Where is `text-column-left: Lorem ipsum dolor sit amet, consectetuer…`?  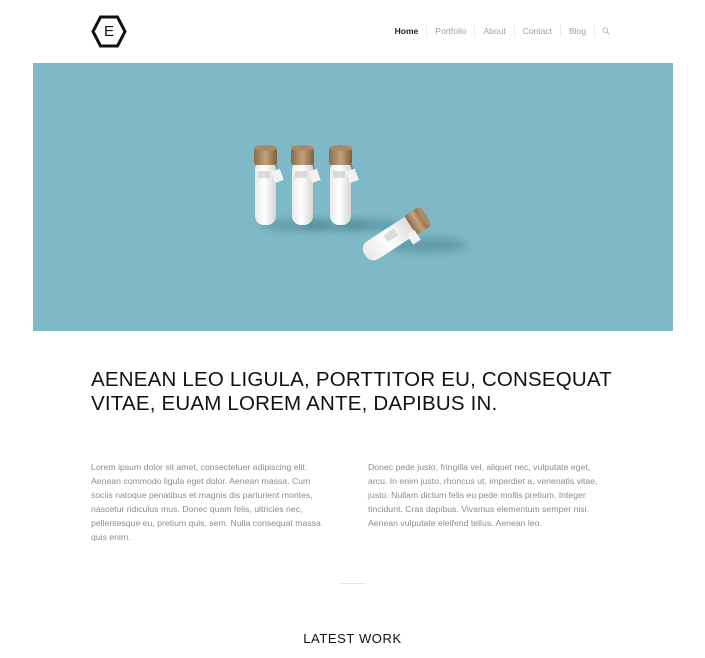 text-column-left: Lorem ipsum dolor sit amet, consectetuer… is located at coordinates (206, 502).